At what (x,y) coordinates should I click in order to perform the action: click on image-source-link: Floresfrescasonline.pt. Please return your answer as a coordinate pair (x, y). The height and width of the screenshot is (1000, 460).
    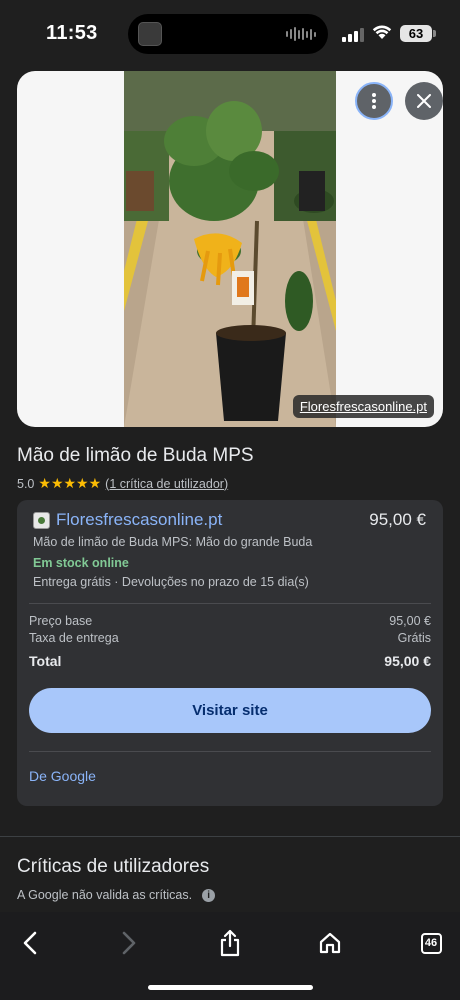
    Looking at the image, I should click on (363, 406).